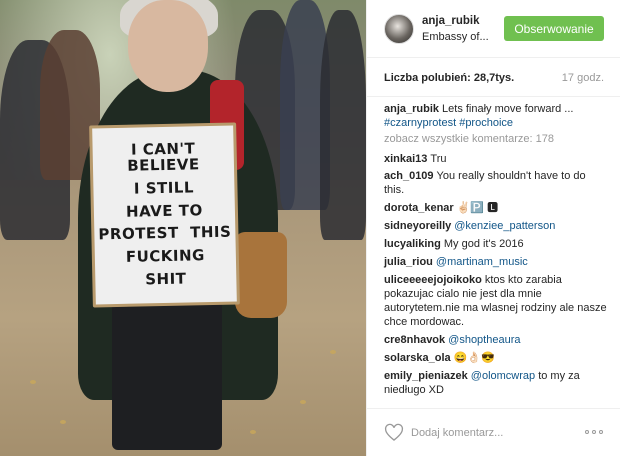  I want to click on comment-mention: @martinam_music, so click(482, 262).